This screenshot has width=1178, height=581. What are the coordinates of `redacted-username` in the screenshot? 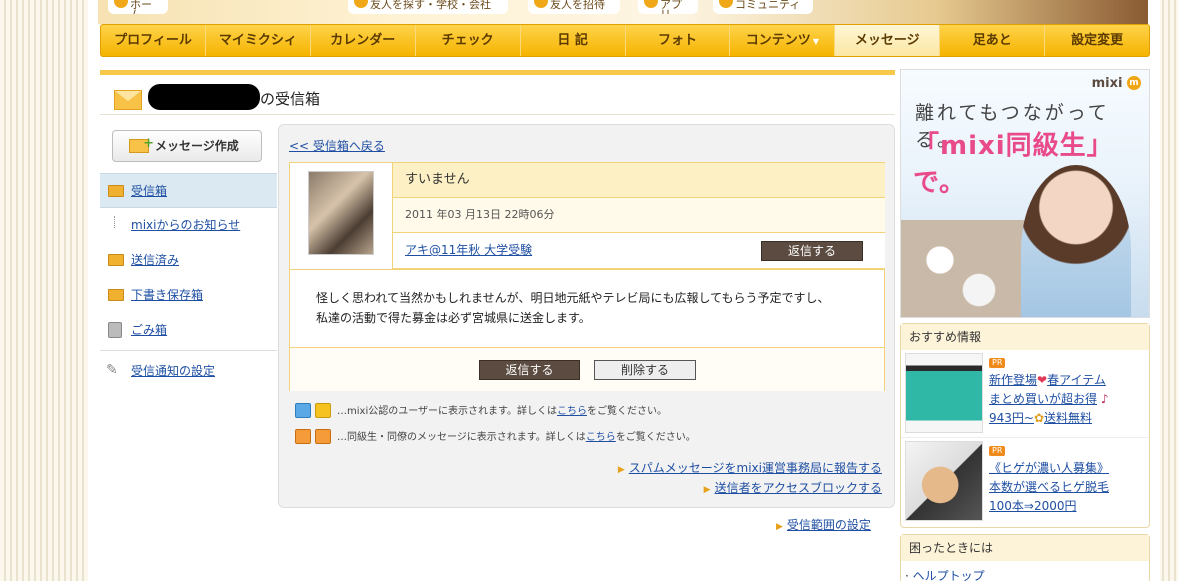 It's located at (204, 97).